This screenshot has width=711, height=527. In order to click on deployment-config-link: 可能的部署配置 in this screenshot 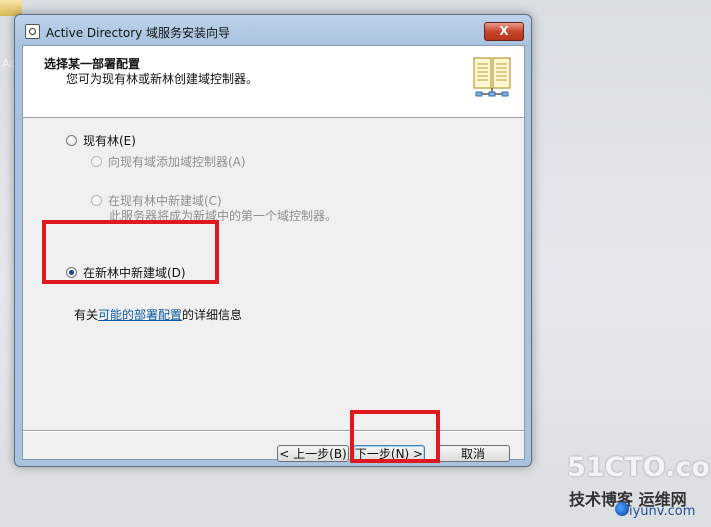, I will do `click(140, 315)`.